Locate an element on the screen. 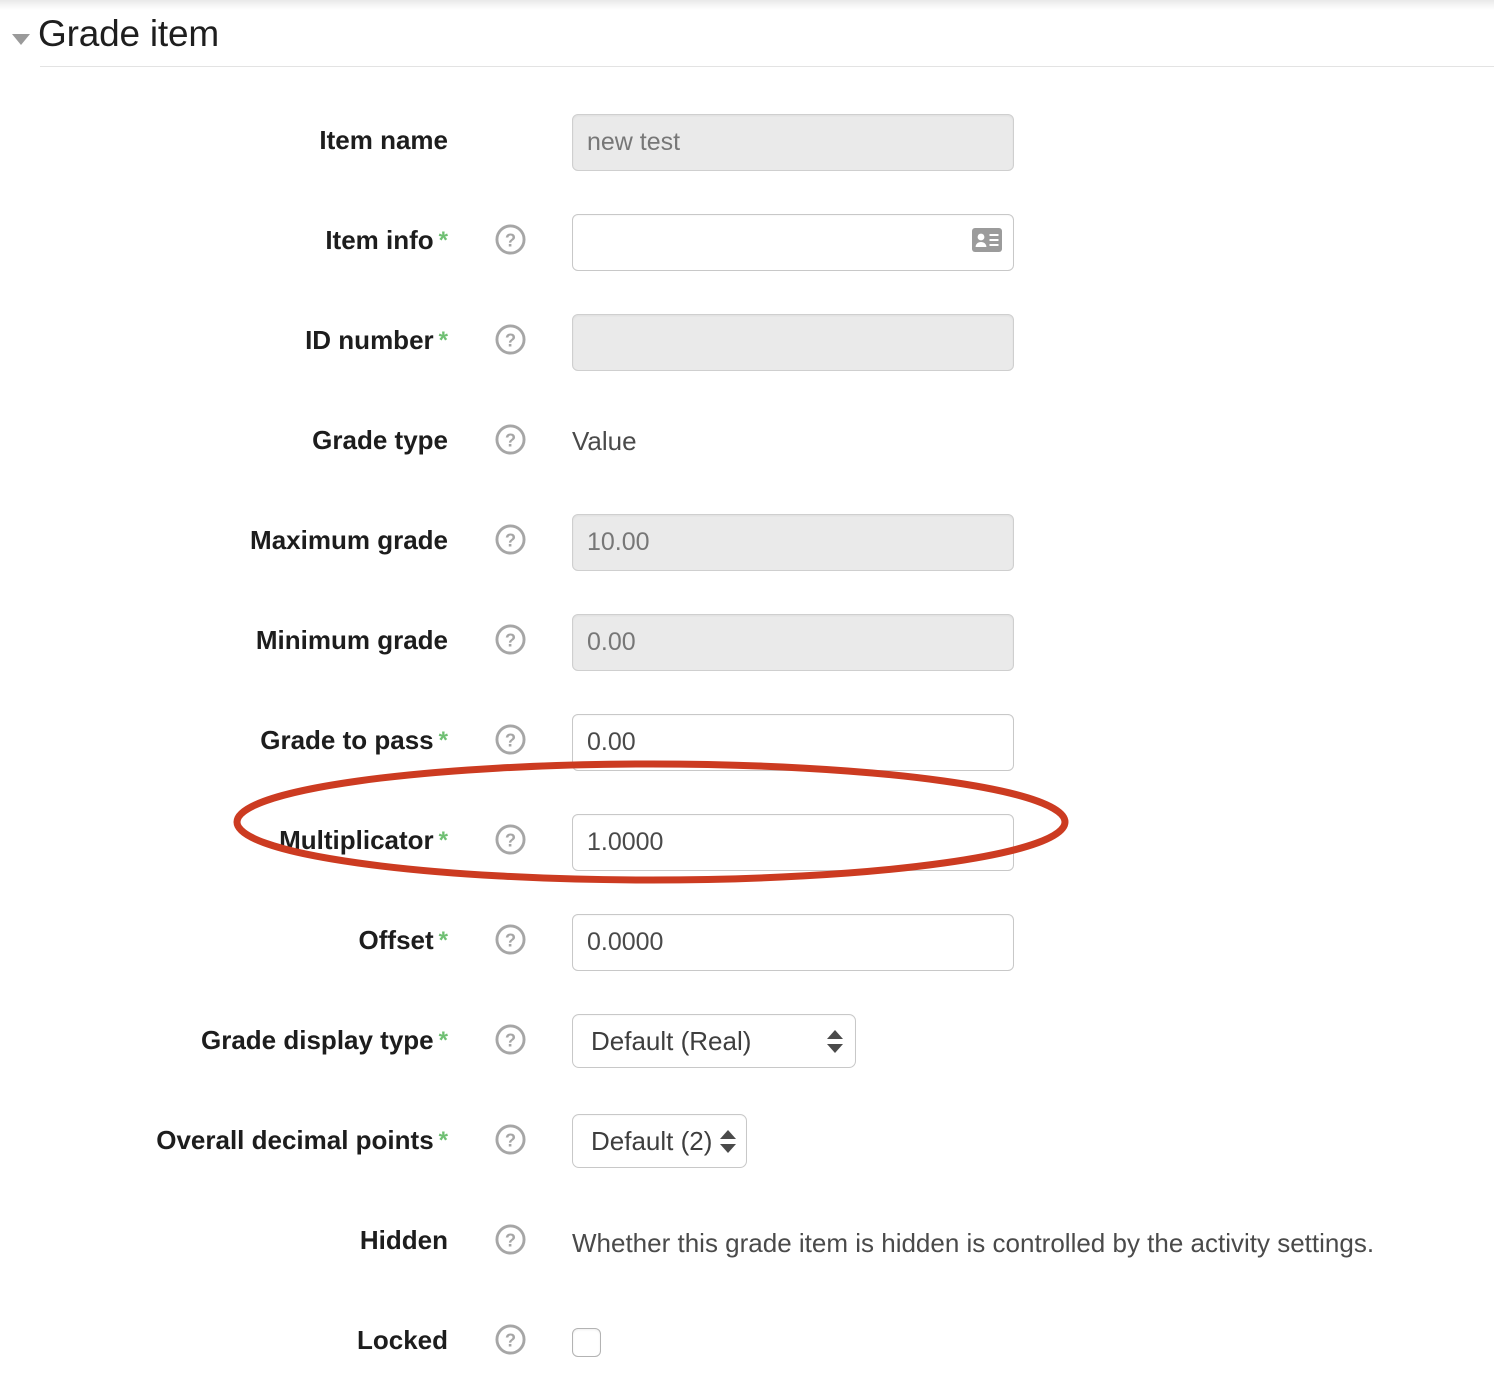  label-grade-to-pass: Grade to pass * is located at coordinates (224, 726).